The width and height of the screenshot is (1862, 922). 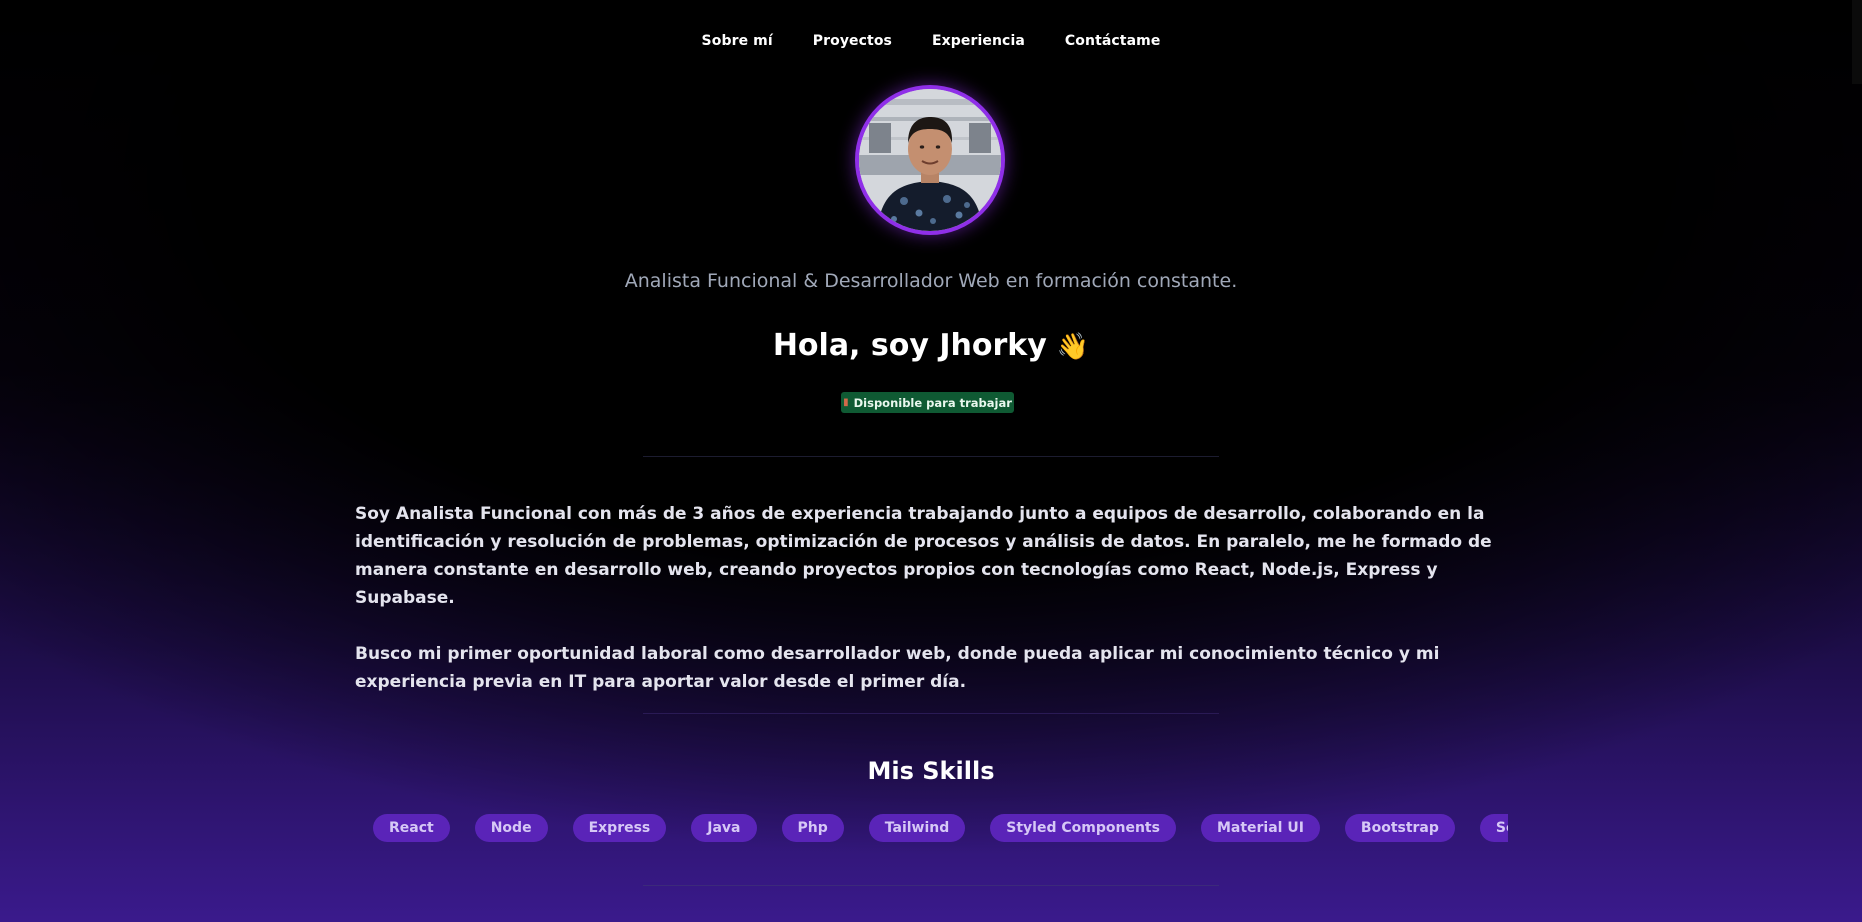 What do you see at coordinates (724, 828) in the screenshot?
I see `skill-chip: Java` at bounding box center [724, 828].